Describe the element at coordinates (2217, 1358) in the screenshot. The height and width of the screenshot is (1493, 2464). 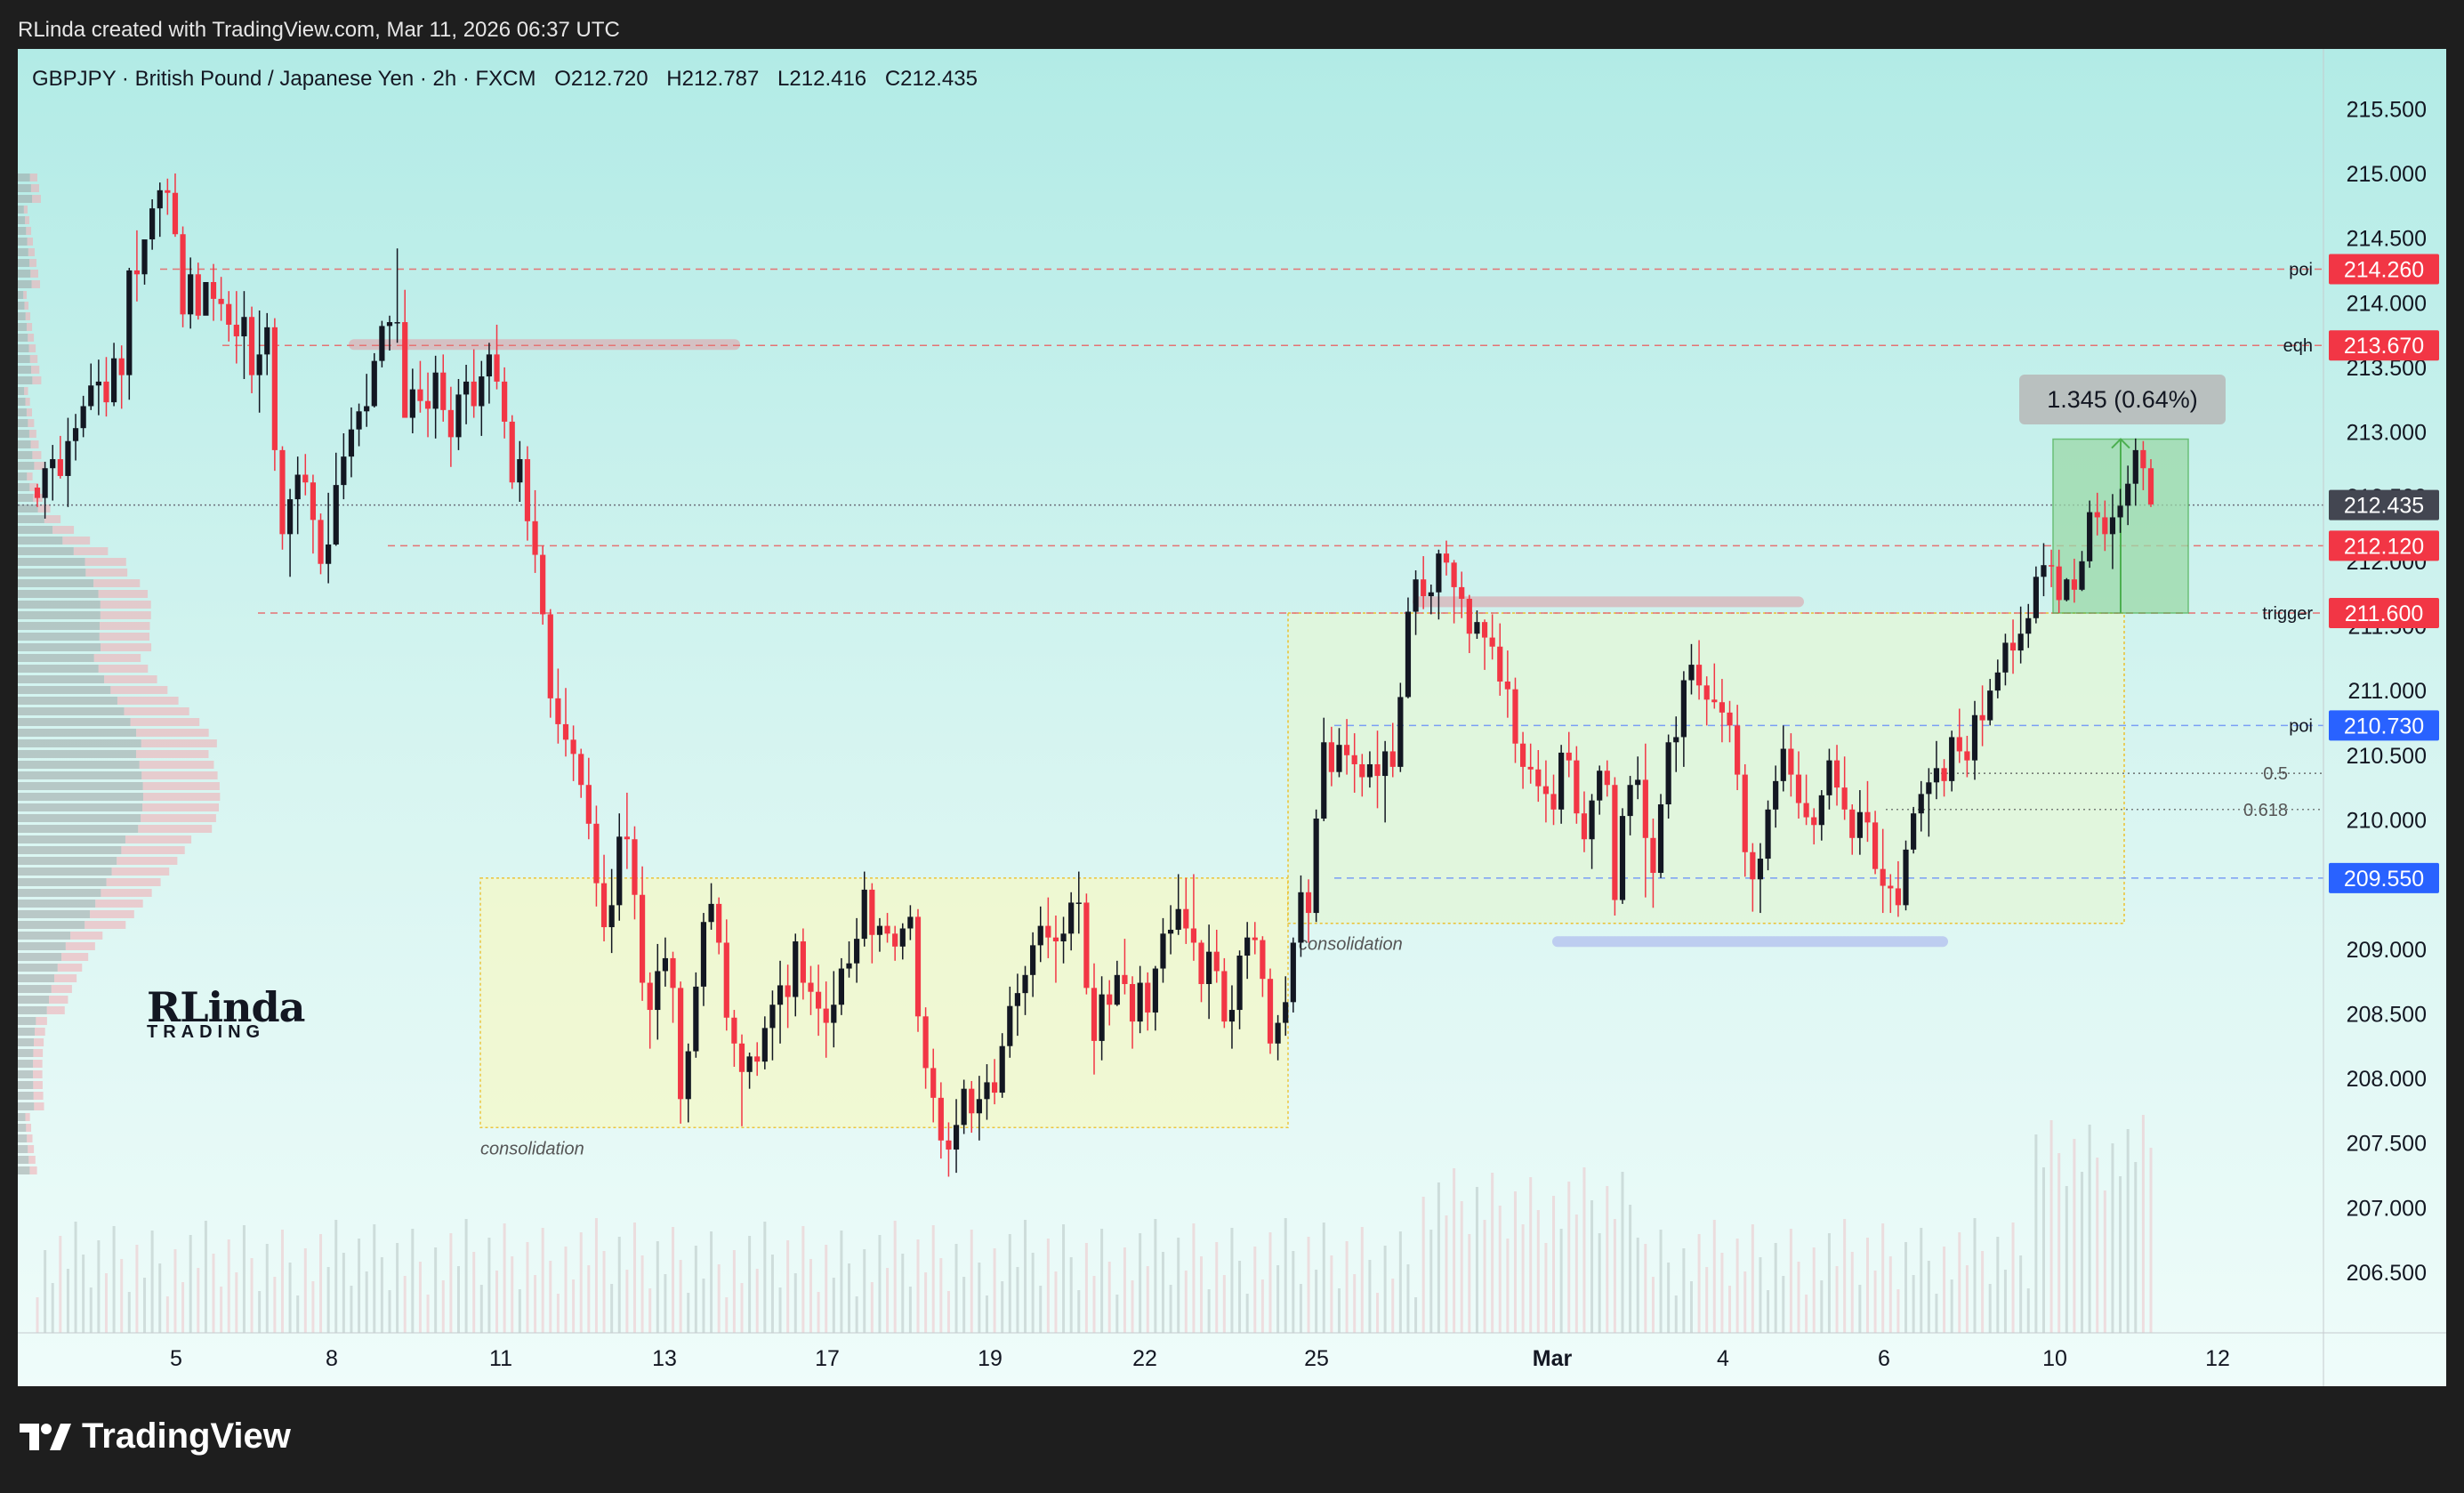
I see `time-tick-label: 12` at that location.